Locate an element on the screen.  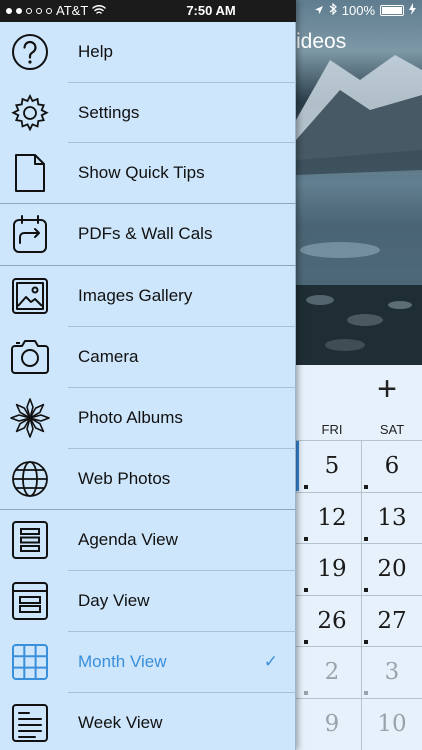
menu-item-label: Help is located at coordinates (95, 51).